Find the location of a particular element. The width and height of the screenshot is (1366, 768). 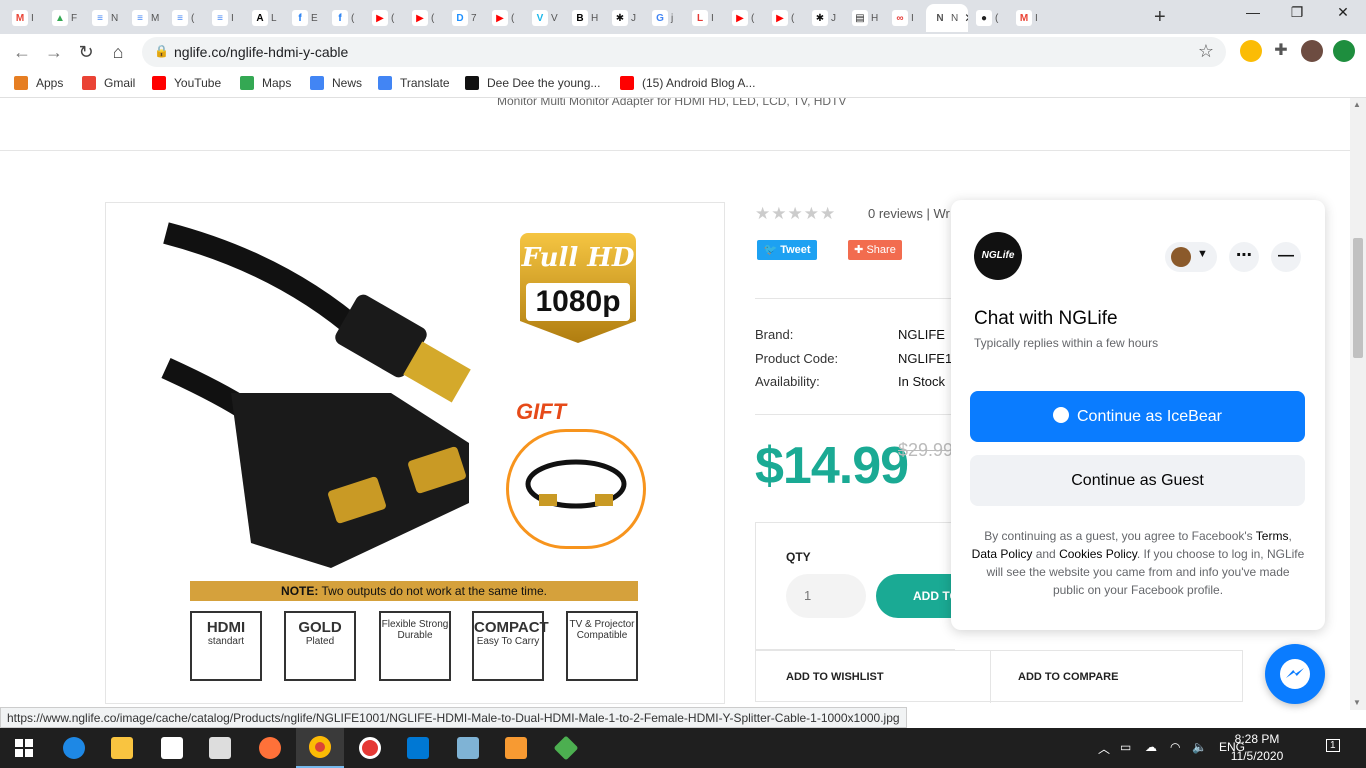

store-taskbar-icon is located at coordinates (172, 748).